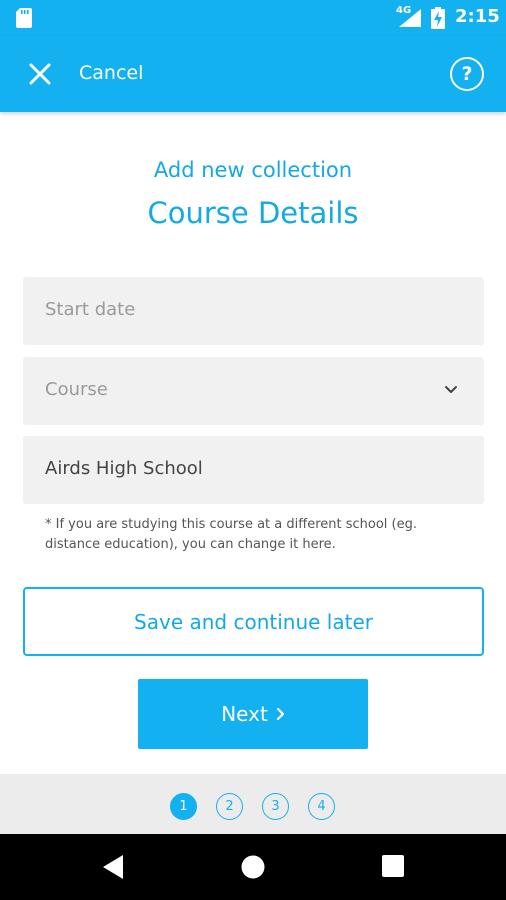 Image resolution: width=506 pixels, height=900 pixels. What do you see at coordinates (183, 806) in the screenshot?
I see `step-1: 1` at bounding box center [183, 806].